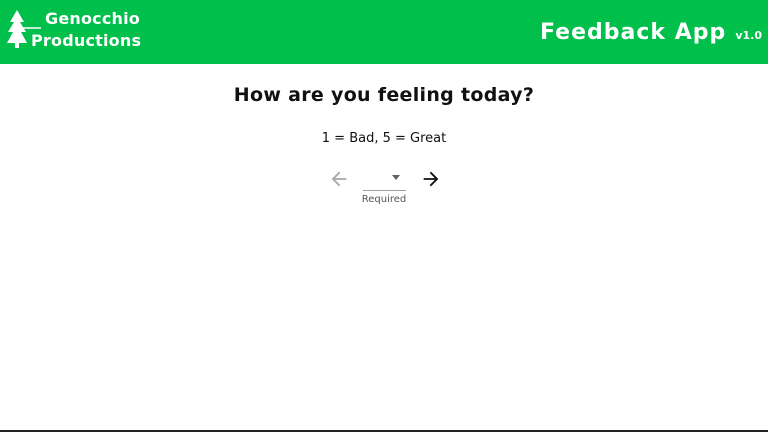 This screenshot has height=432, width=768. Describe the element at coordinates (384, 199) in the screenshot. I see `required-helper-text: Required` at that location.